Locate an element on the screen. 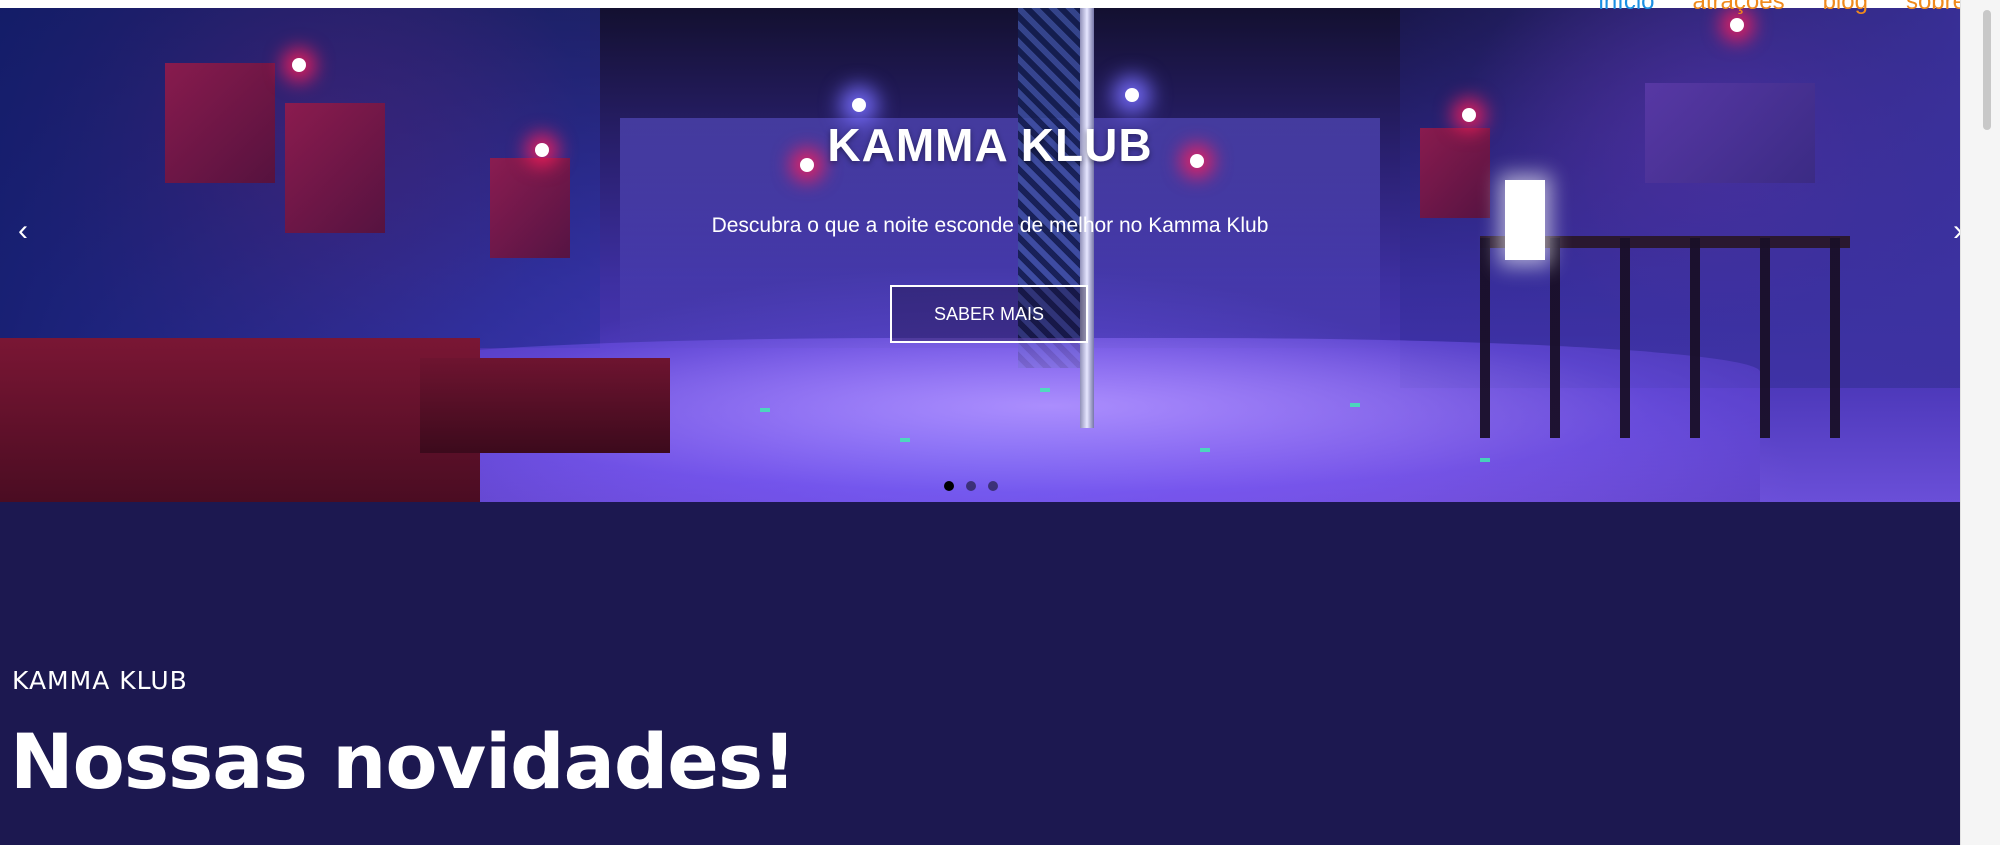  saber-mais-button: SABER MAIS is located at coordinates (989, 314).